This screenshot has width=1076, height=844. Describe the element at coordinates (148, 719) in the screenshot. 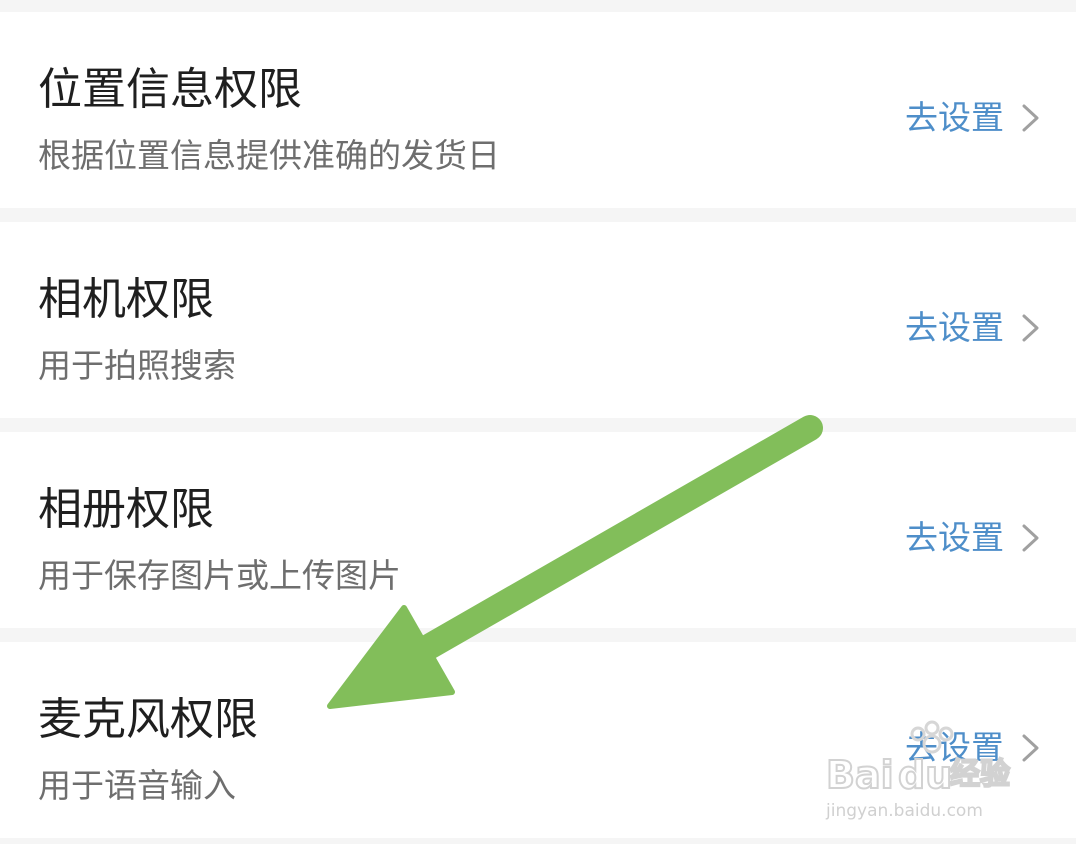

I see `permission-title: 麦克风权限` at that location.